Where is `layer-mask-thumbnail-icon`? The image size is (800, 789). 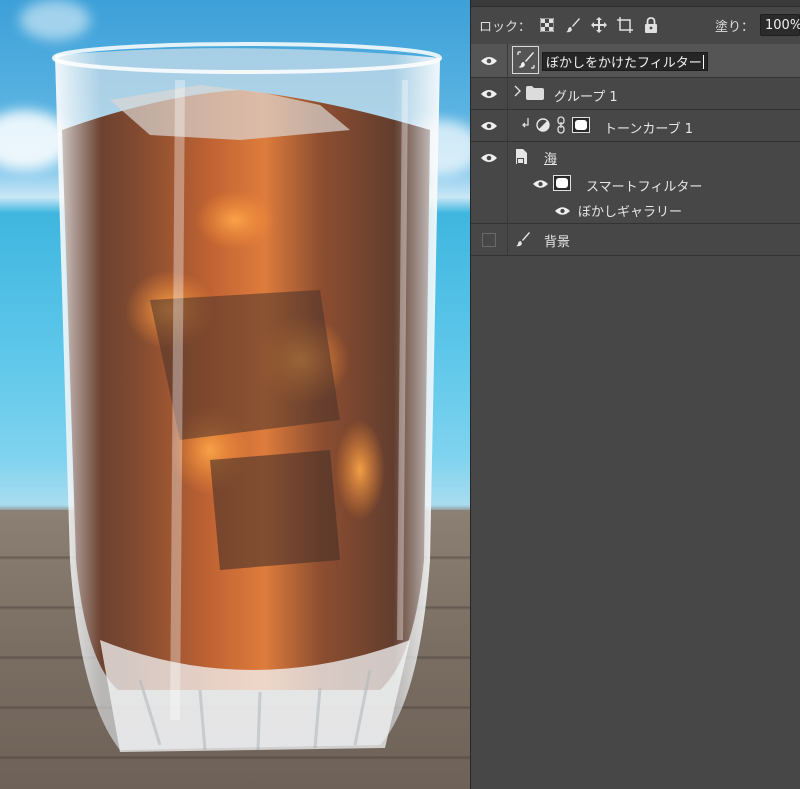 layer-mask-thumbnail-icon is located at coordinates (581, 127).